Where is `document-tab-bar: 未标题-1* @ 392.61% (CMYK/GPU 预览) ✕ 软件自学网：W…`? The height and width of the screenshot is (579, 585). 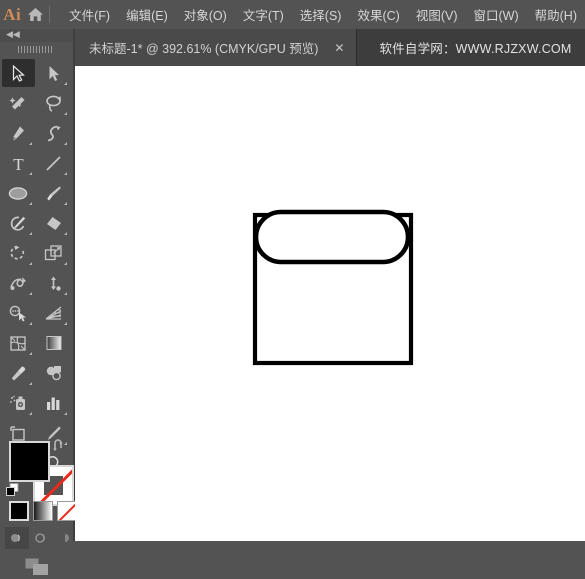 document-tab-bar: 未标题-1* @ 392.61% (CMYK/GPU 预览) ✕ 软件自学网：W… is located at coordinates (330, 47).